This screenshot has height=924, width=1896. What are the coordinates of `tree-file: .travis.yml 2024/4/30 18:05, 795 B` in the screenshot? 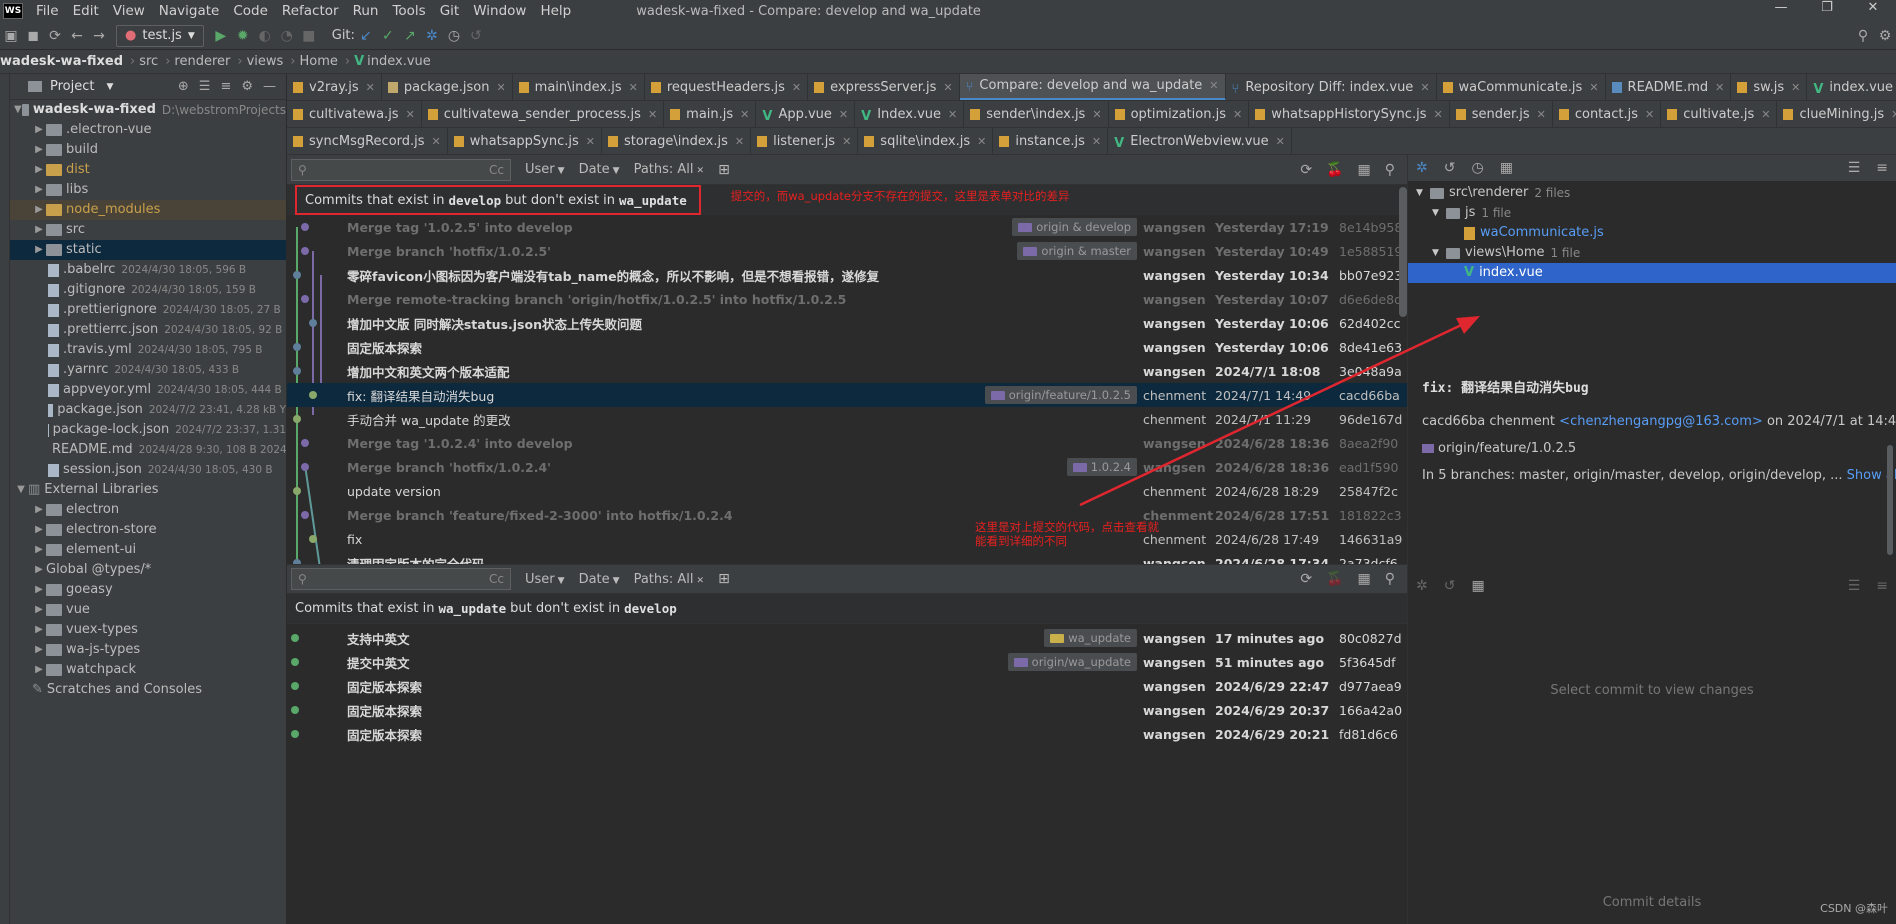 It's located at (148, 350).